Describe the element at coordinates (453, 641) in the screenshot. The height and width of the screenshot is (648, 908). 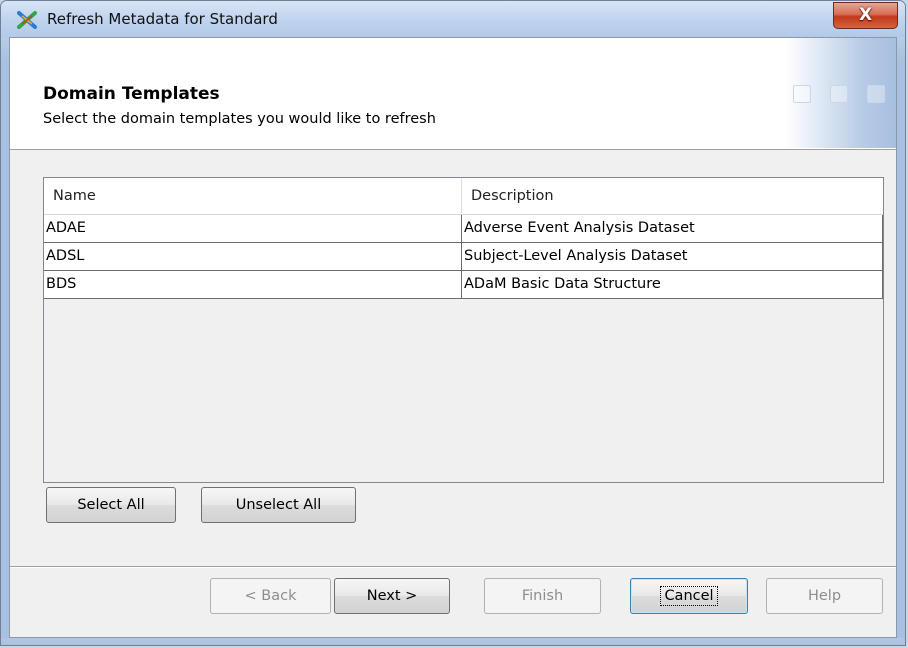
I see `window-bottom-border` at that location.